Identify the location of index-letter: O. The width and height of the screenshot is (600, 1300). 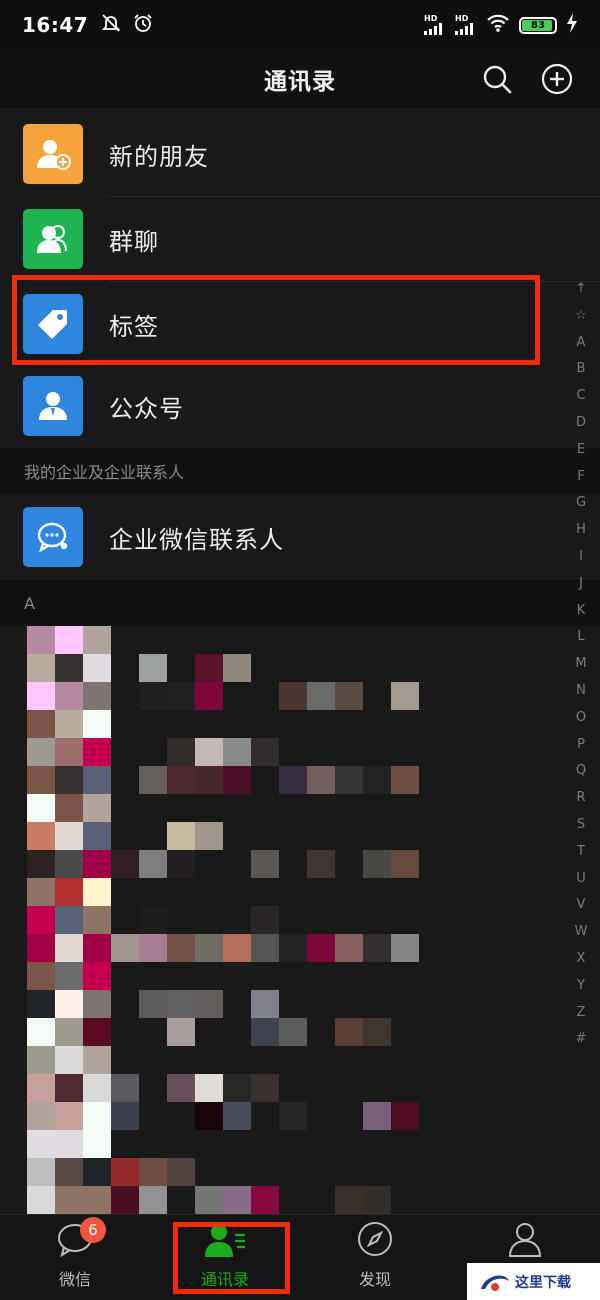
(581, 718).